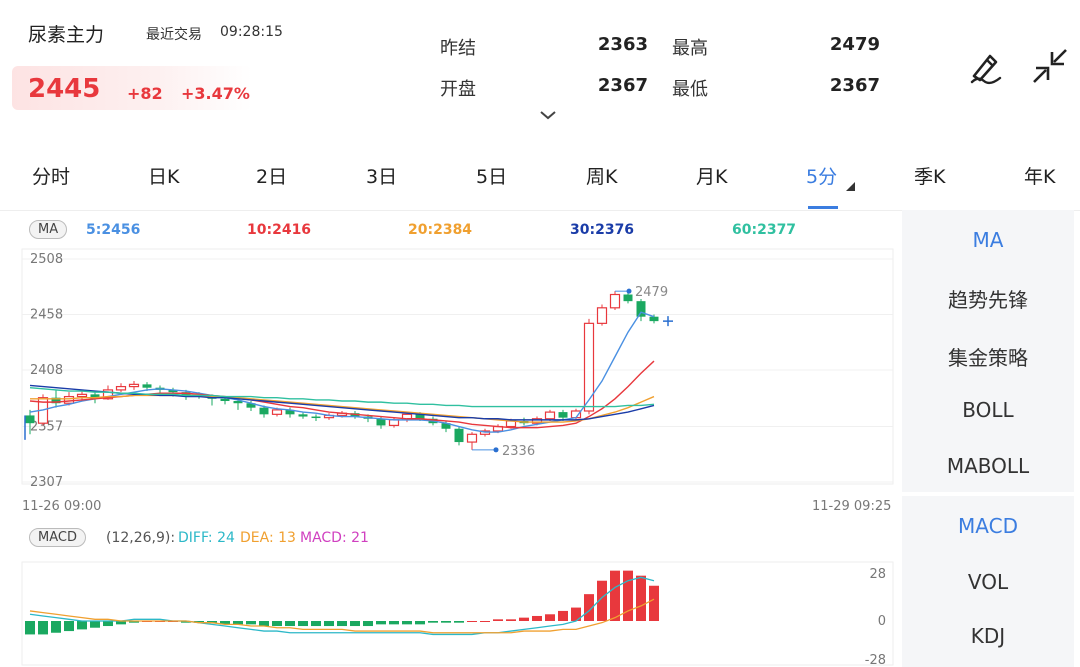  I want to click on tab-day-k: 日K, so click(163, 175).